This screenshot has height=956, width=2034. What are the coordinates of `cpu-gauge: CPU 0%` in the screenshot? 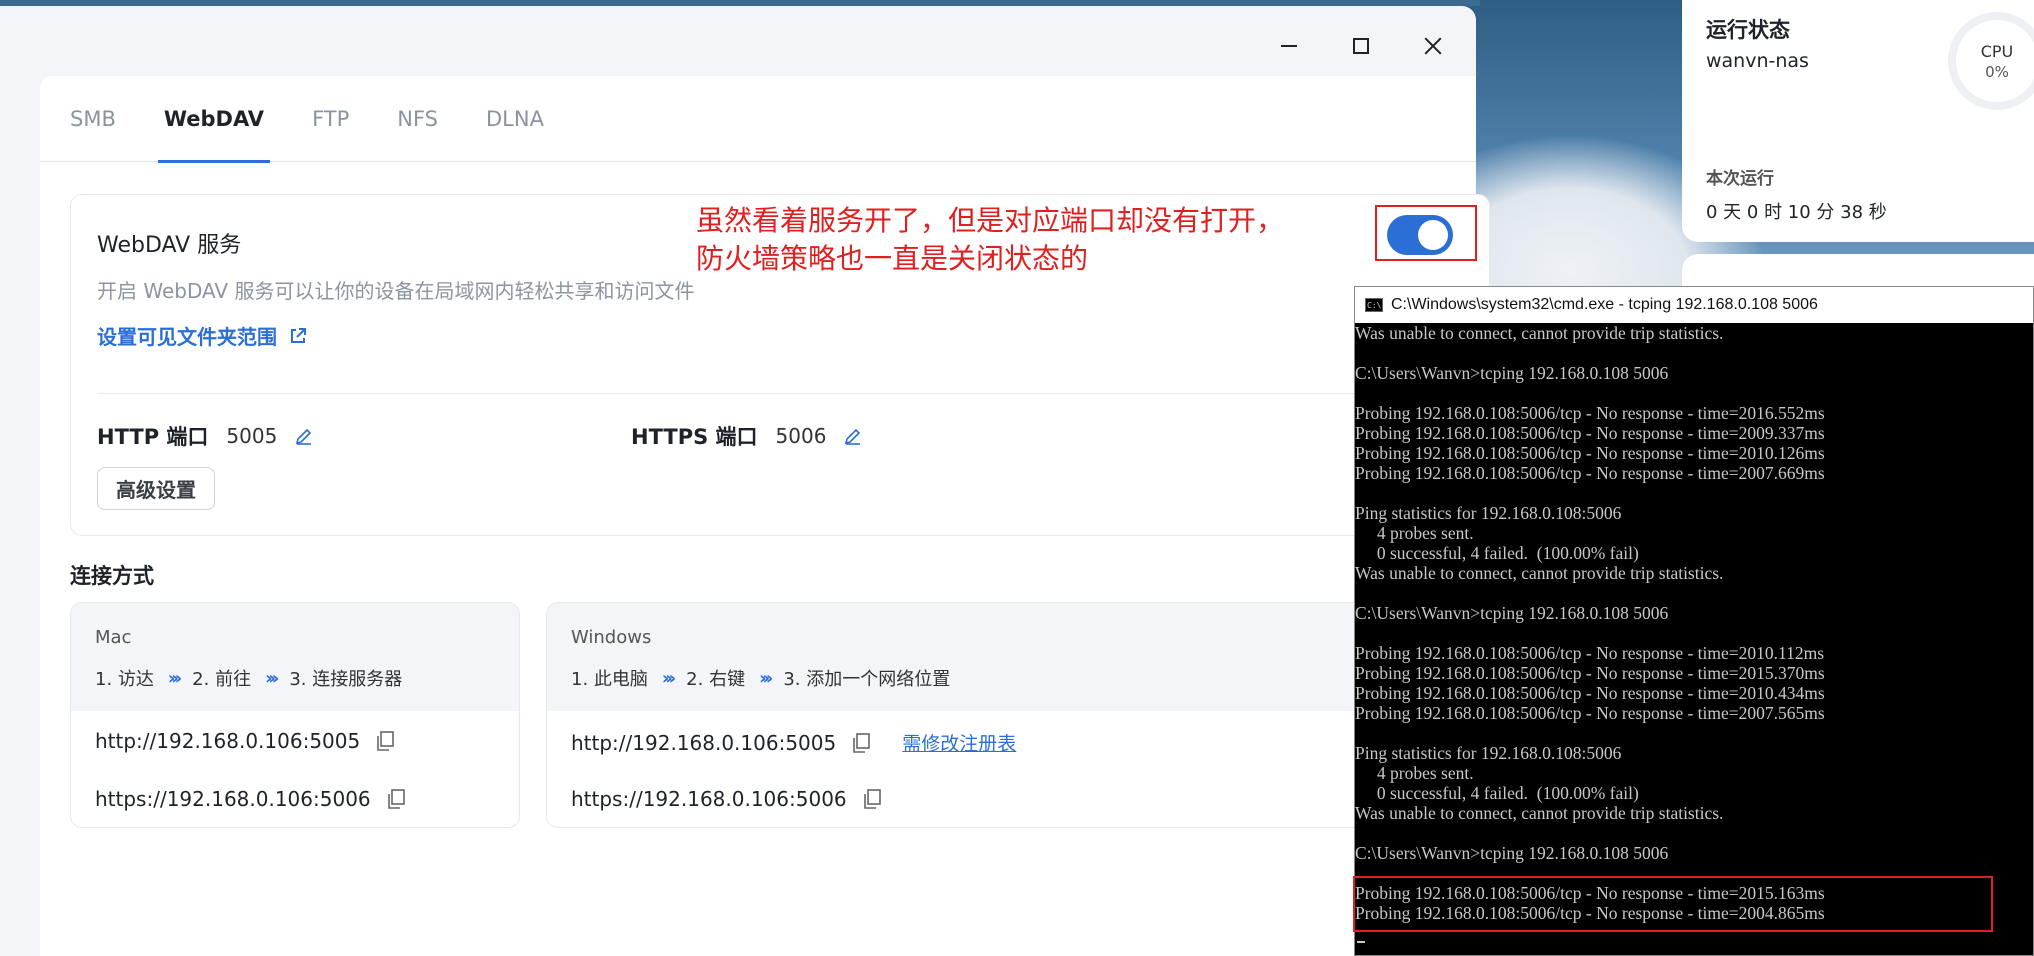 It's located at (1991, 61).